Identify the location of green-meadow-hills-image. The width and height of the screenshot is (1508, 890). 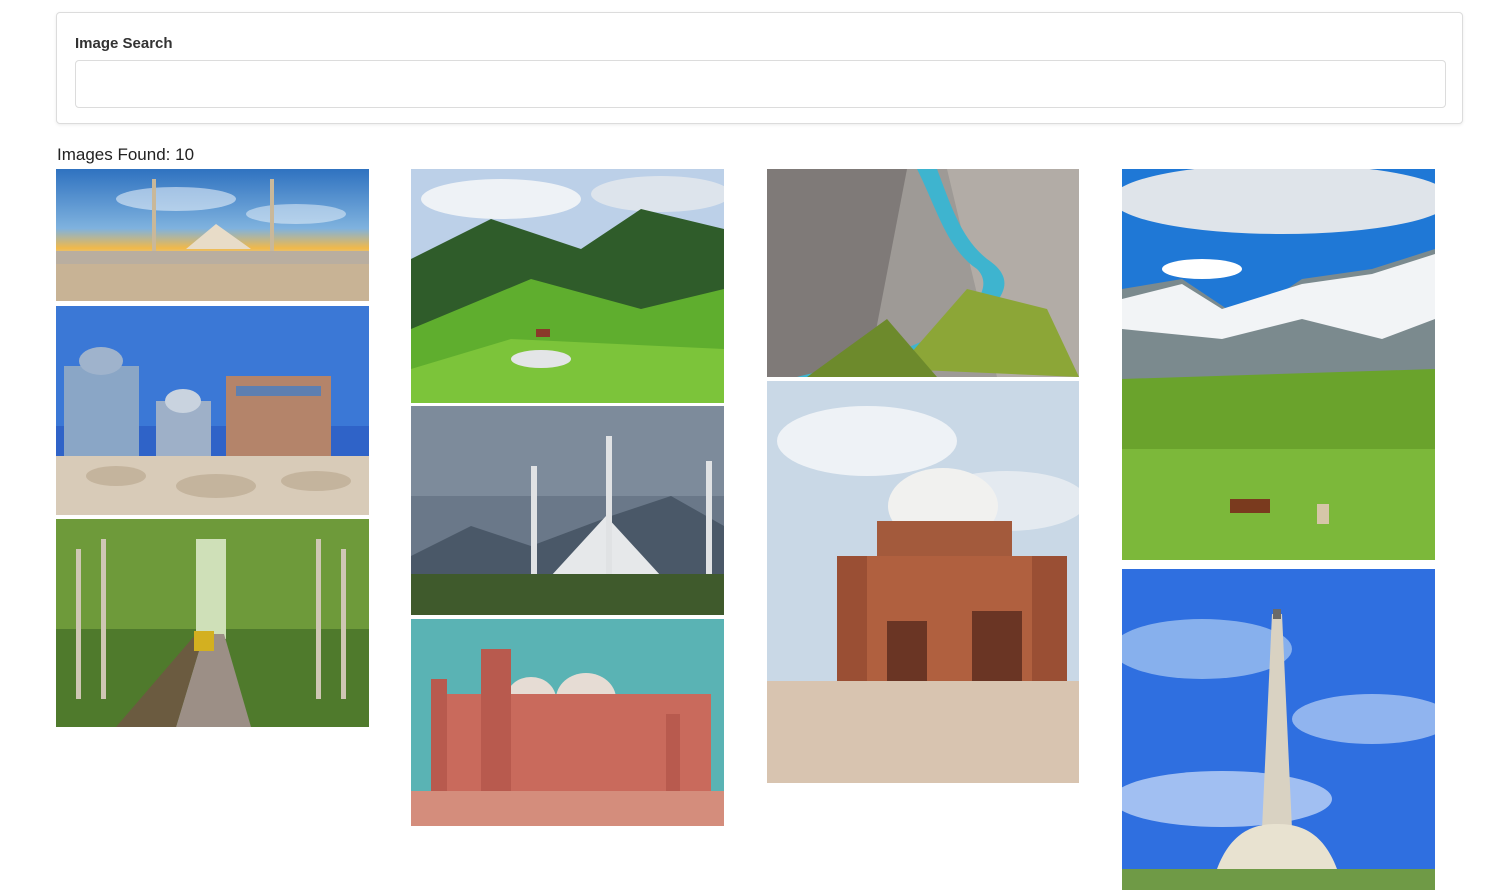
(567, 286).